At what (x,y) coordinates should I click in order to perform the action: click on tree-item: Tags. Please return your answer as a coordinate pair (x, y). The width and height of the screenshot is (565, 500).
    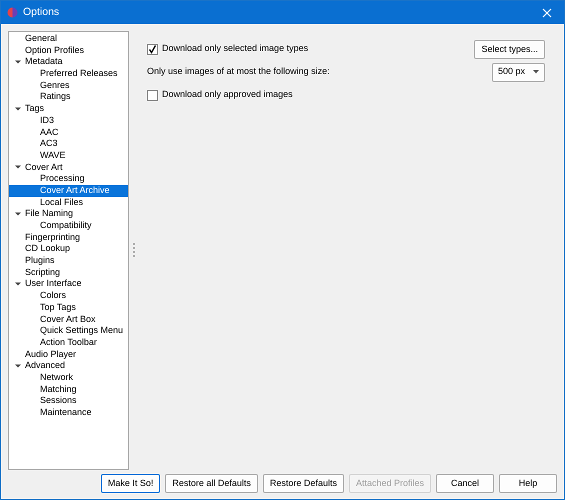
    Looking at the image, I should click on (68, 109).